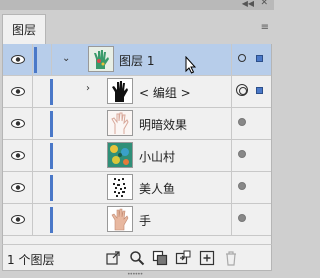 This screenshot has width=320, height=278. I want to click on layer-row: 美人鱼, so click(137, 188).